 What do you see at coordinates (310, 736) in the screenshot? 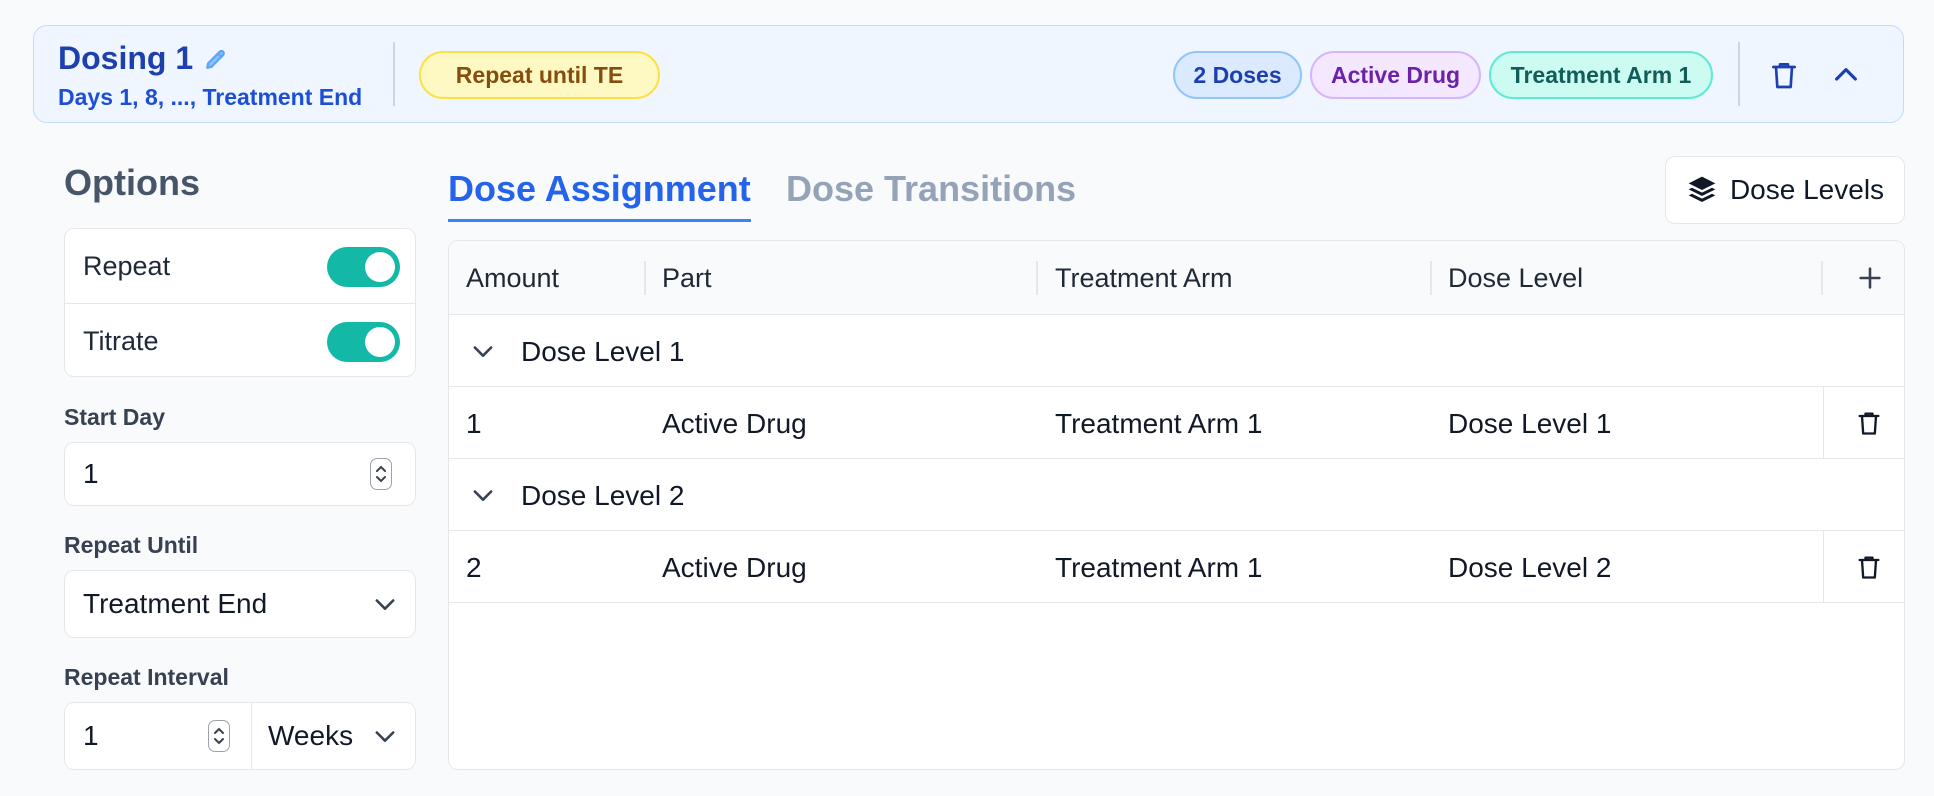
I see `repeat-interval-unit-select: Weeks` at bounding box center [310, 736].